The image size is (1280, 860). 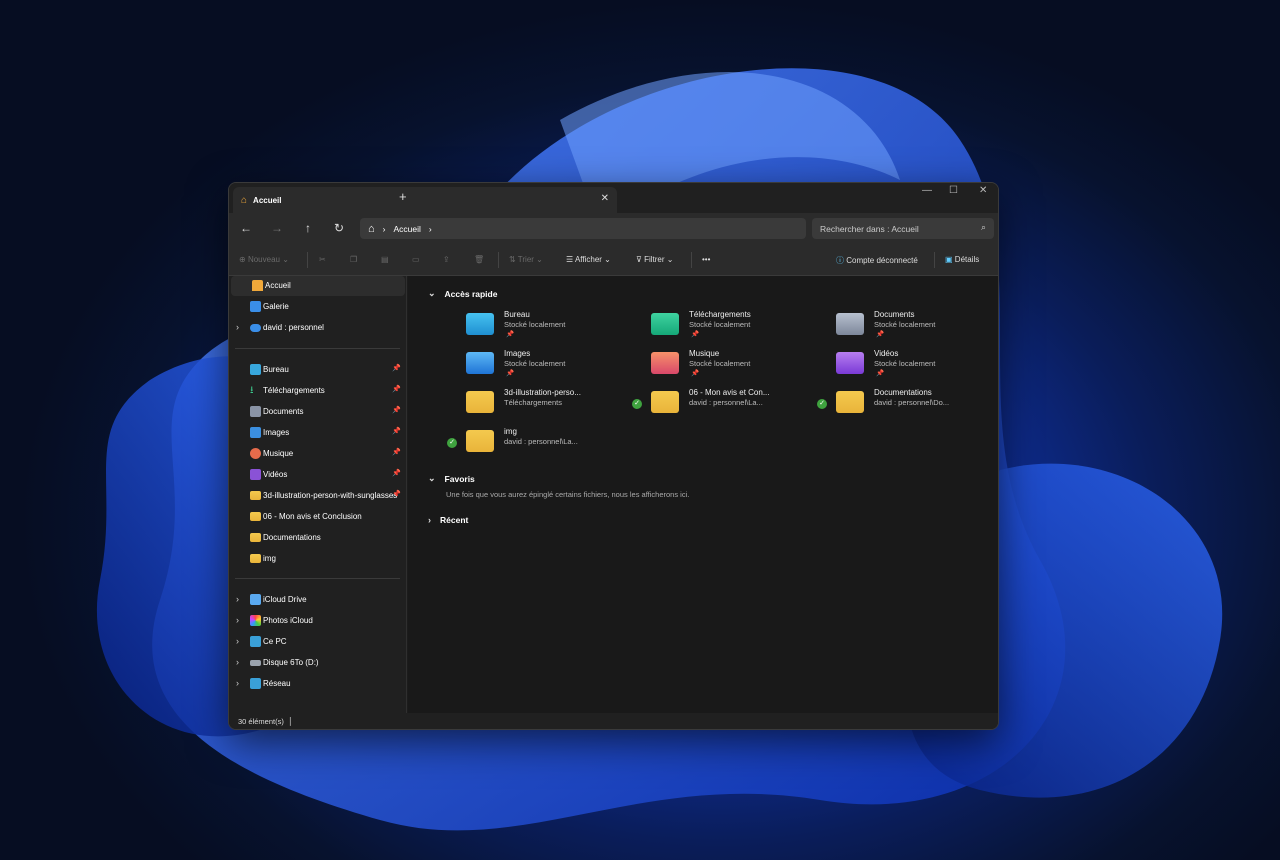 I want to click on quick-access-item-images: Images Stocké localement 📌, so click(x=551, y=366).